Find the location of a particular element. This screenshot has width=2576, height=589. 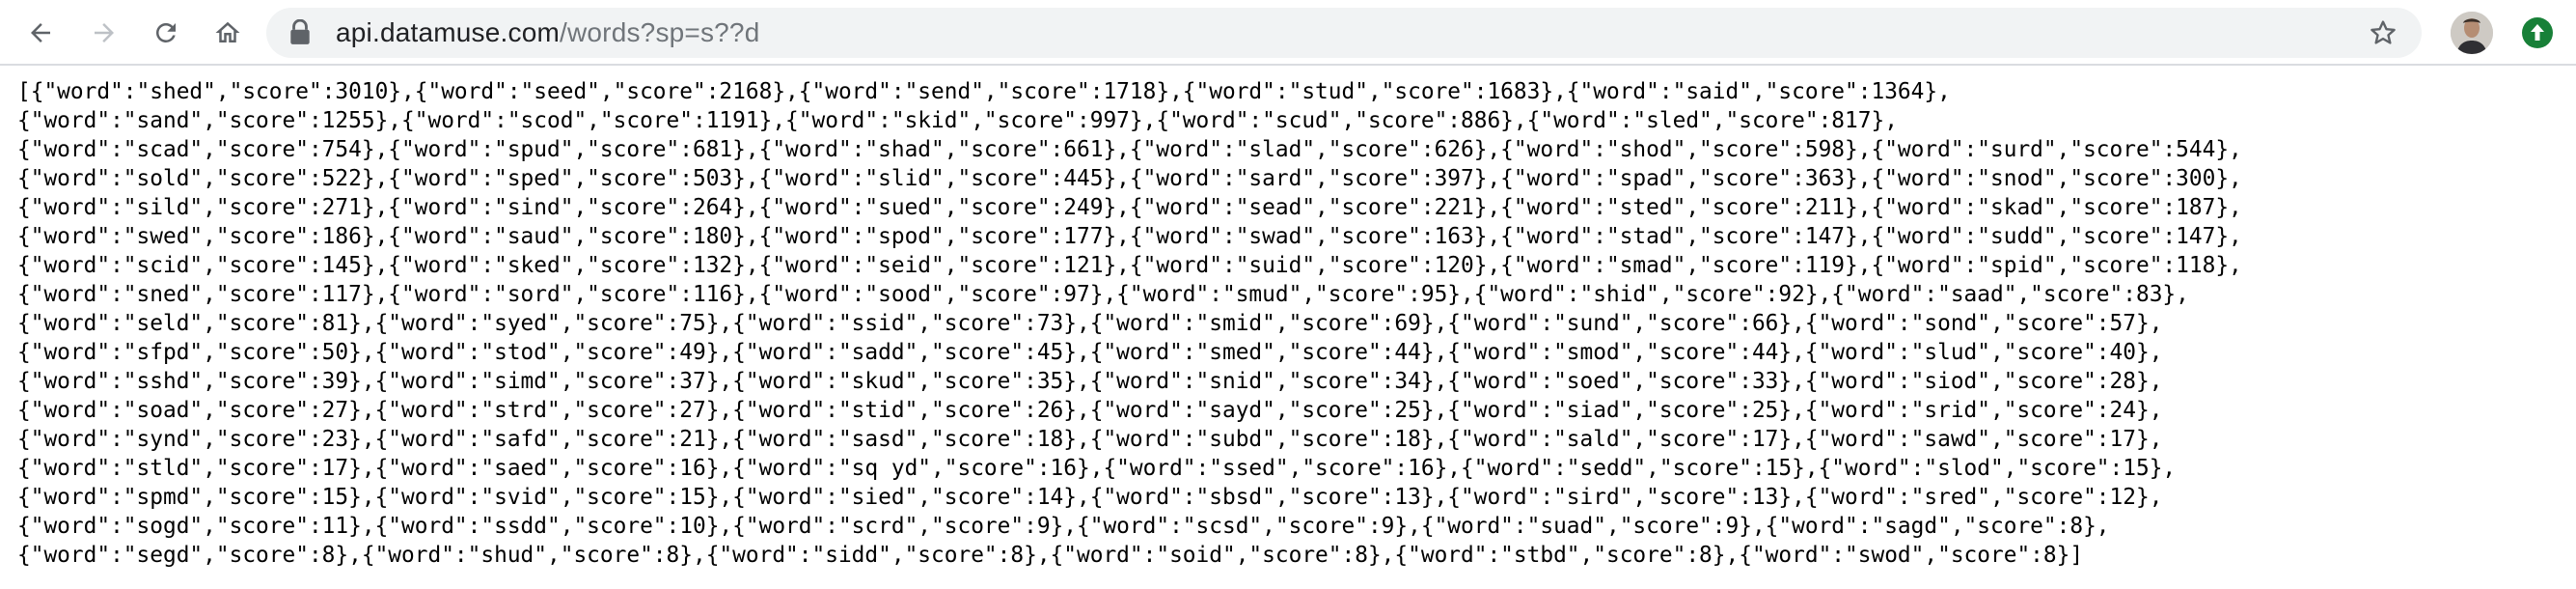

profile-avatar is located at coordinates (2472, 33).